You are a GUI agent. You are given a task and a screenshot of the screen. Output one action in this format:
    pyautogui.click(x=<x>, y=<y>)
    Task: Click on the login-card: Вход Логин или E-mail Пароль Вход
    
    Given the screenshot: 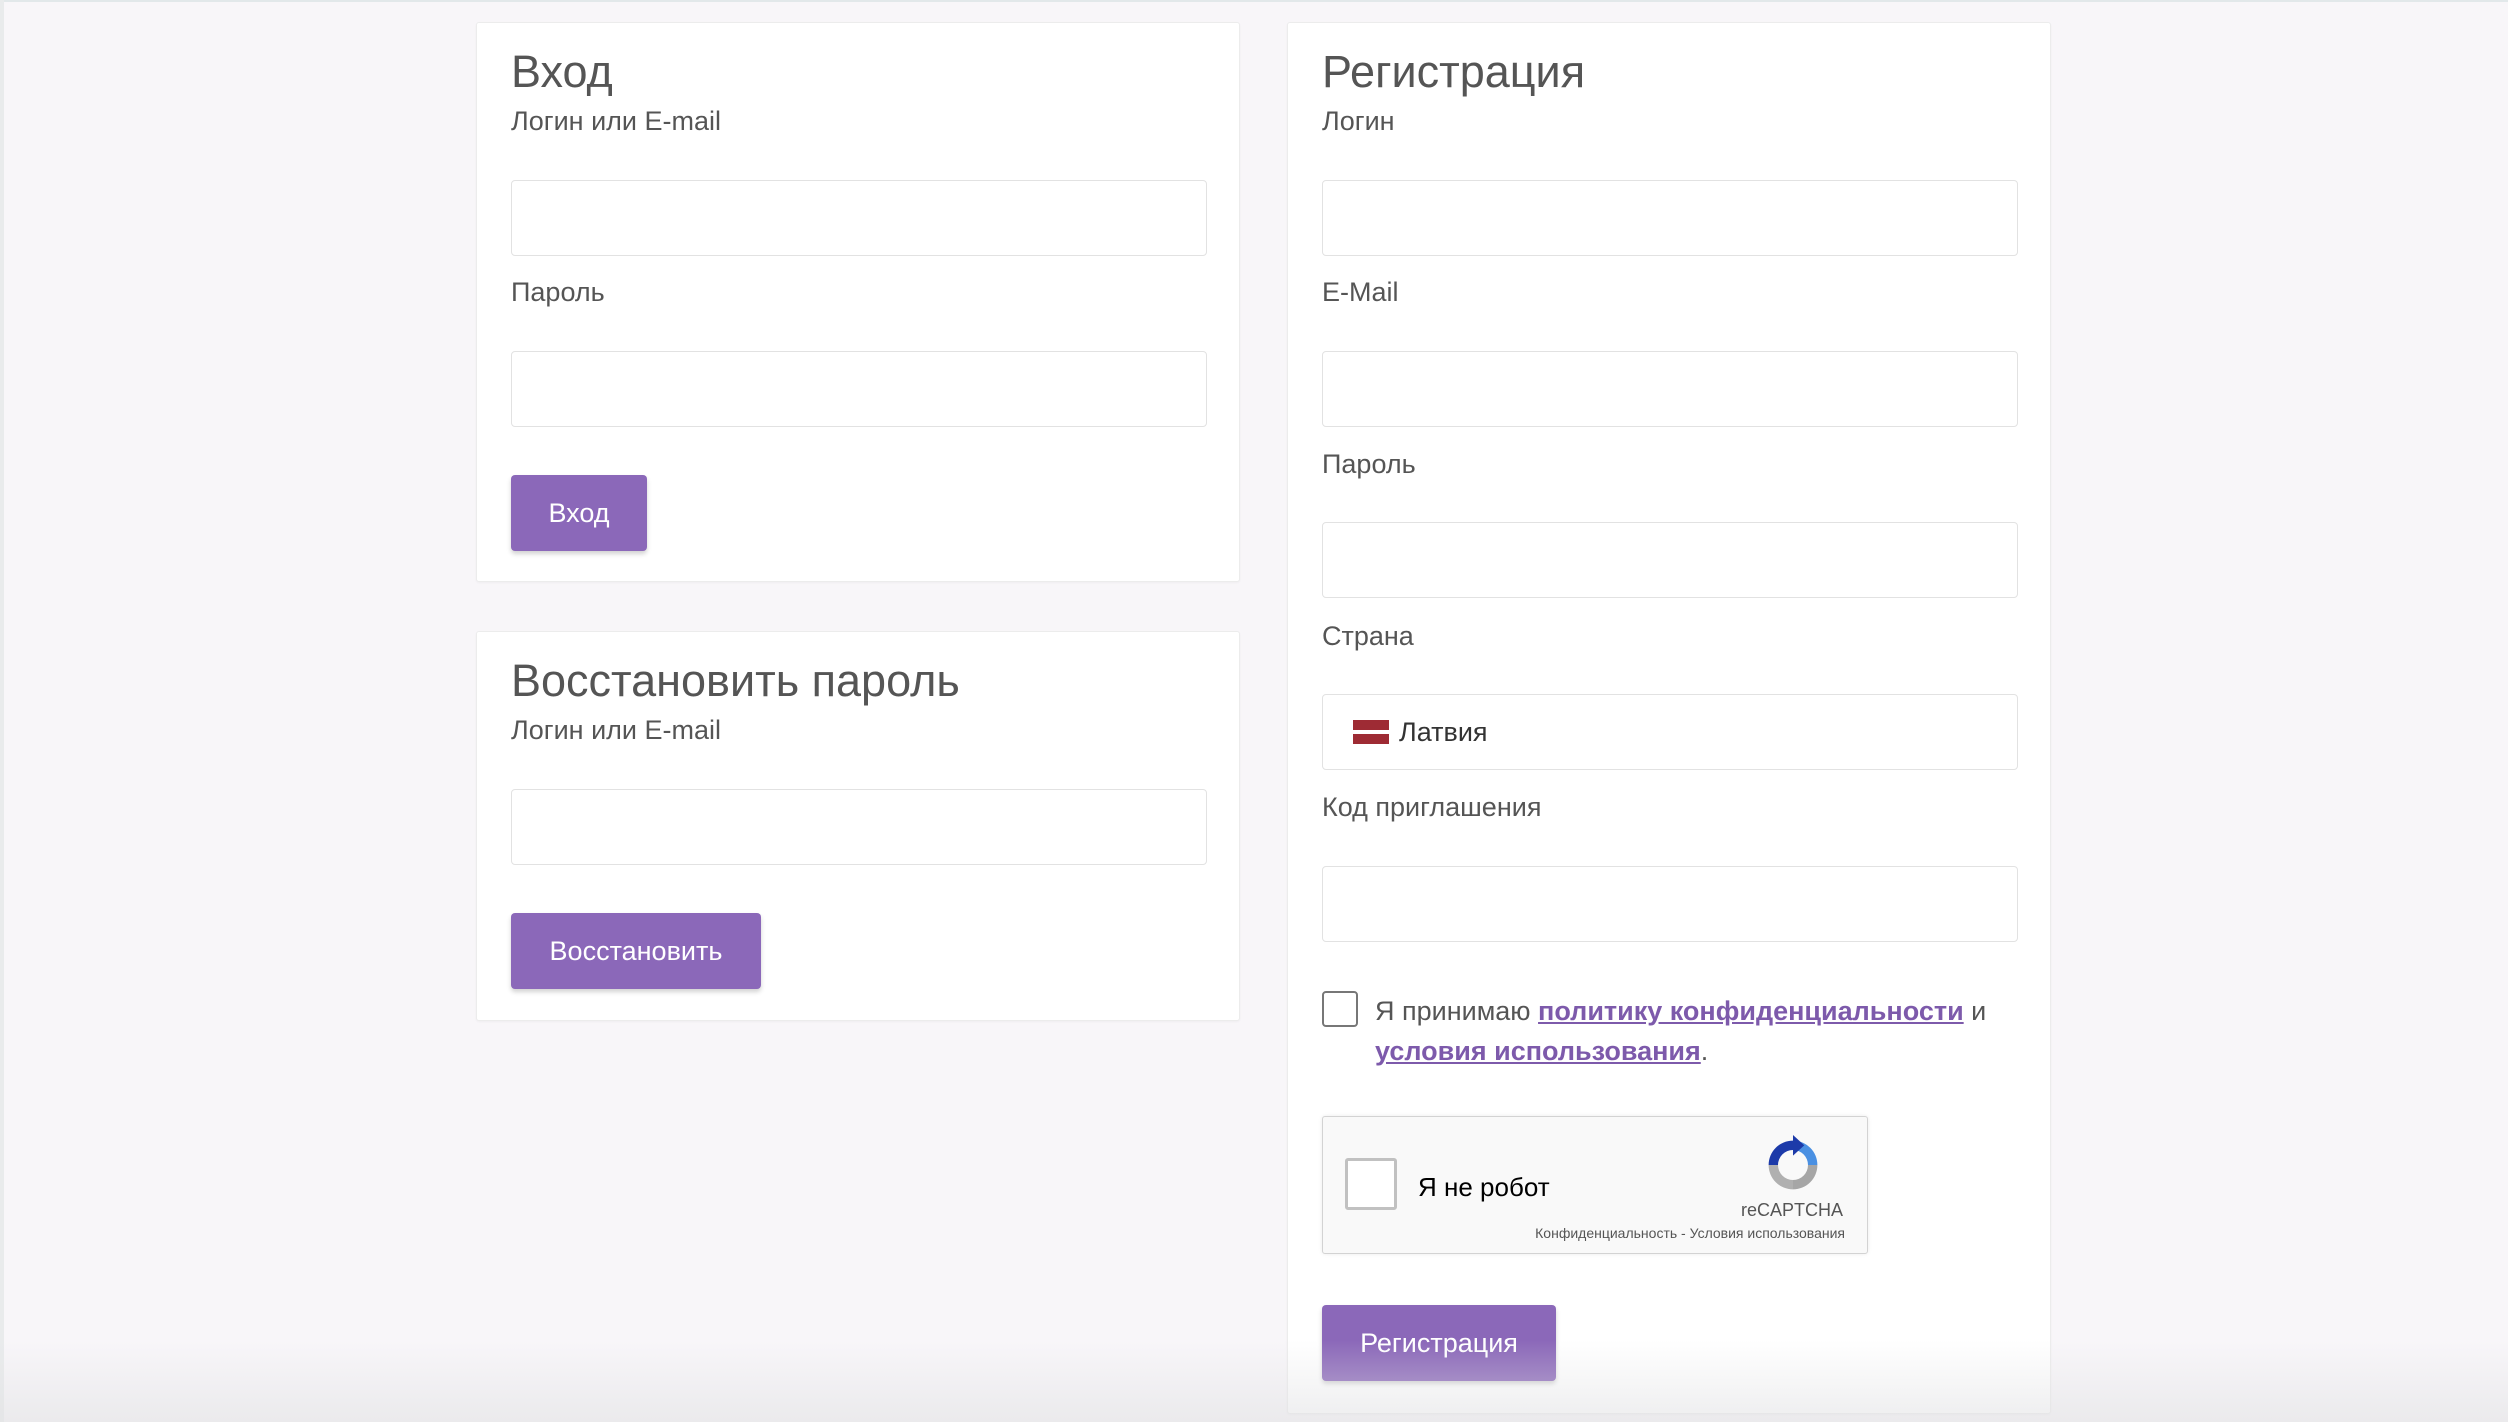 What is the action you would take?
    pyautogui.click(x=858, y=302)
    